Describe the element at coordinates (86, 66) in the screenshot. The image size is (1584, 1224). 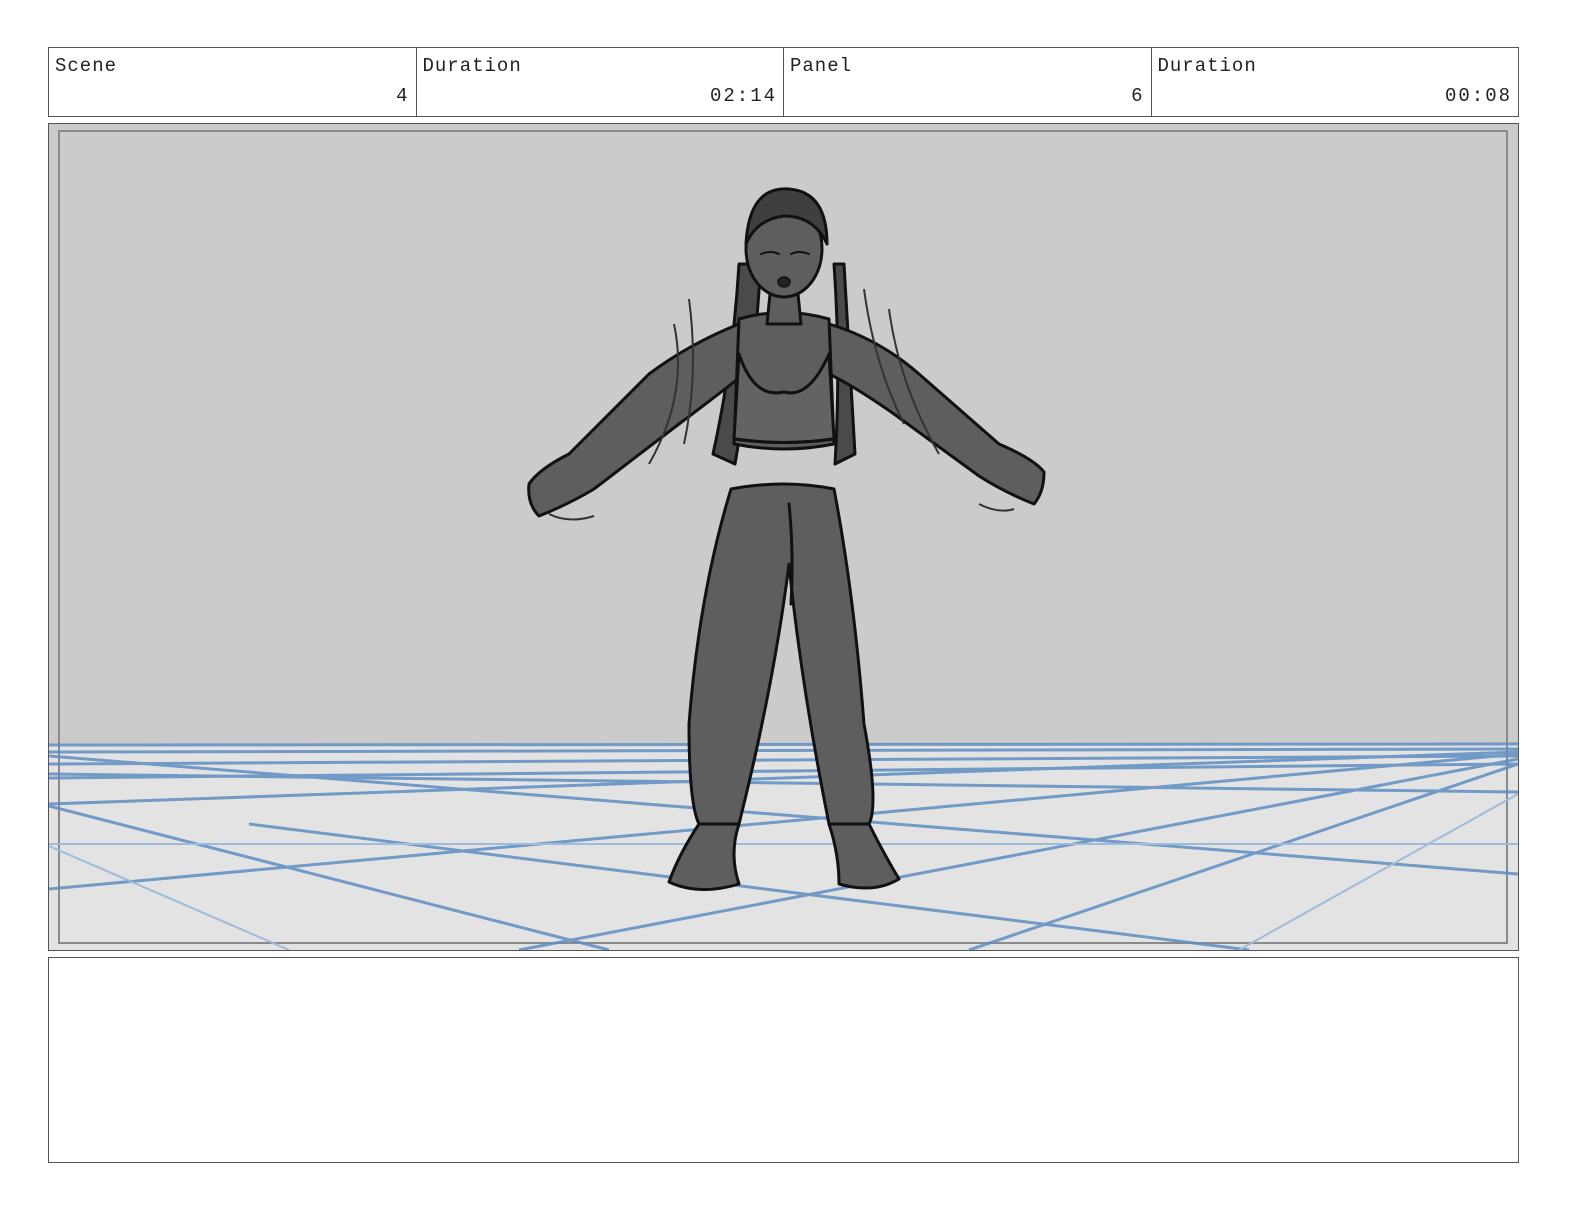
I see `scene-label: Scene` at that location.